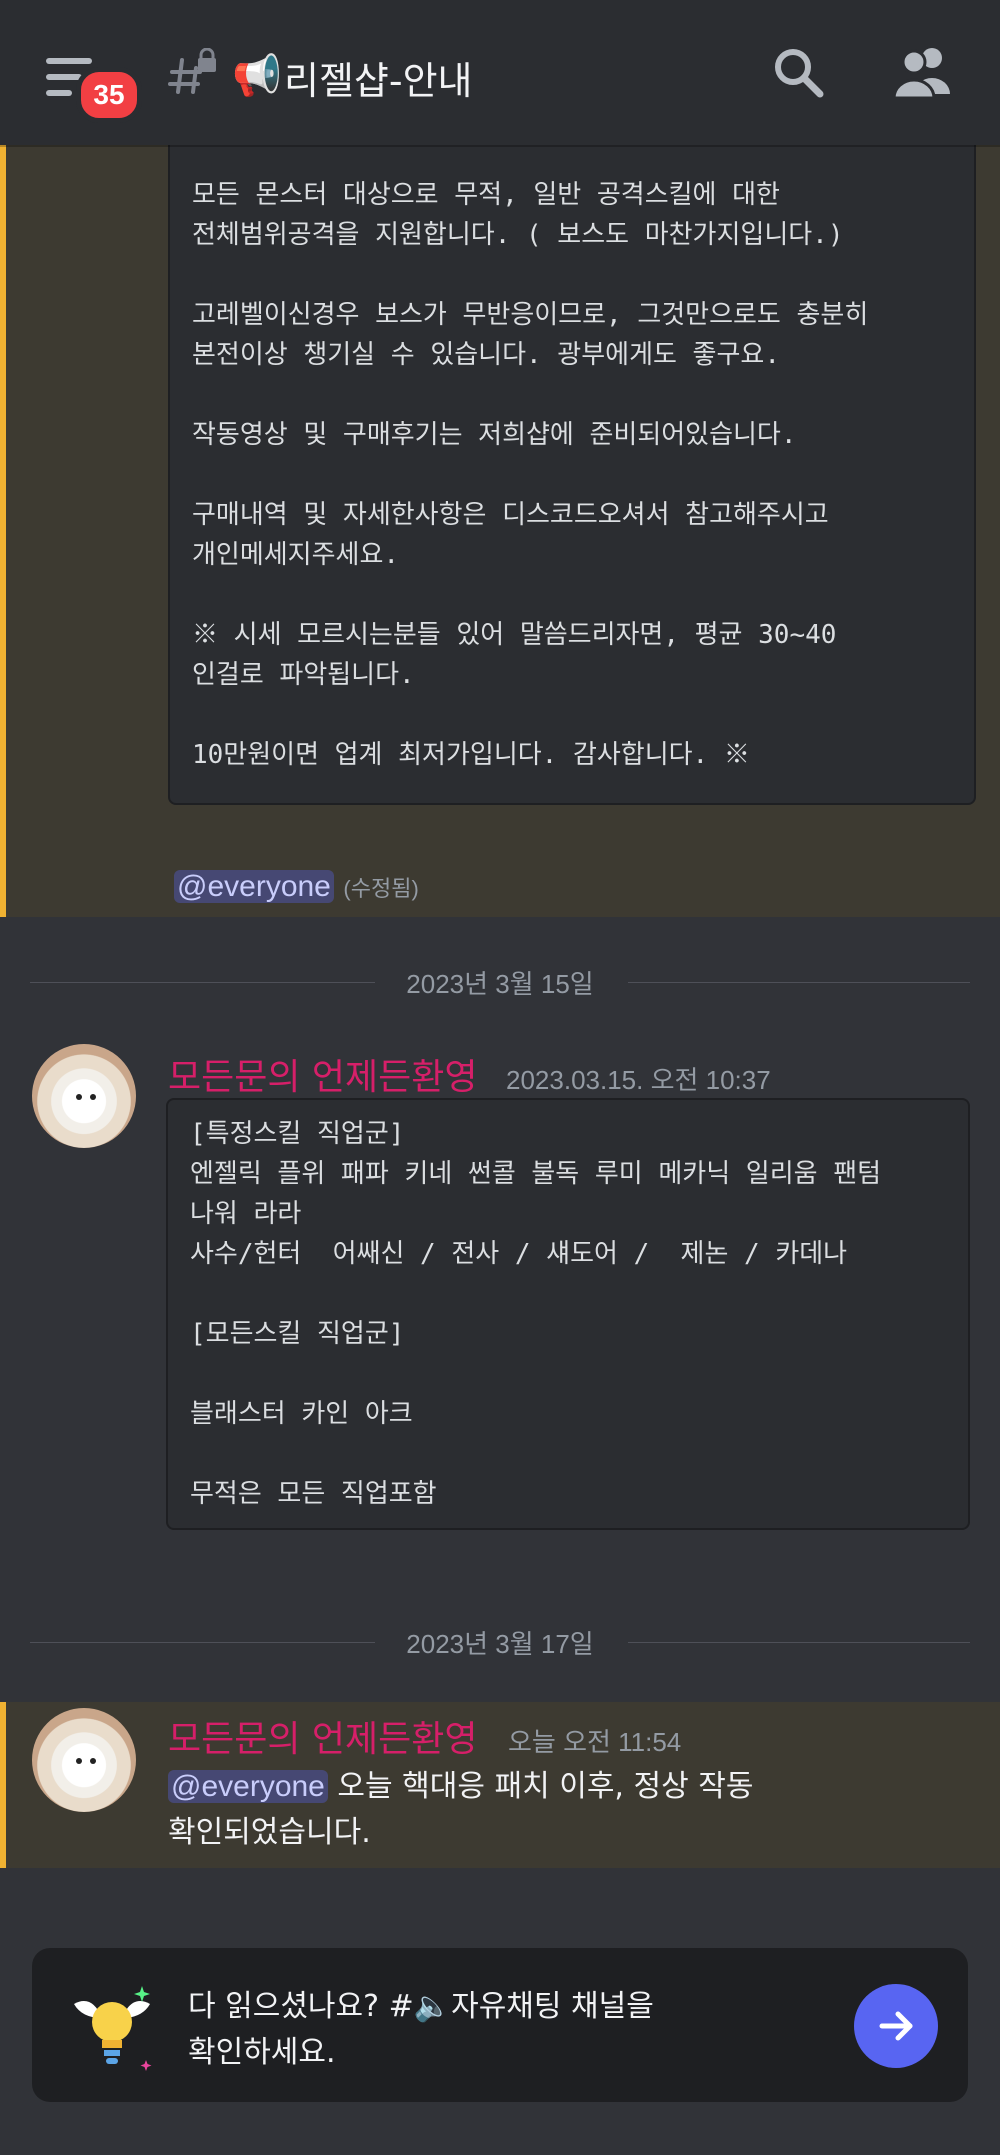  Describe the element at coordinates (432, 2006) in the screenshot. I see `speaker-icon: 🔈` at that location.